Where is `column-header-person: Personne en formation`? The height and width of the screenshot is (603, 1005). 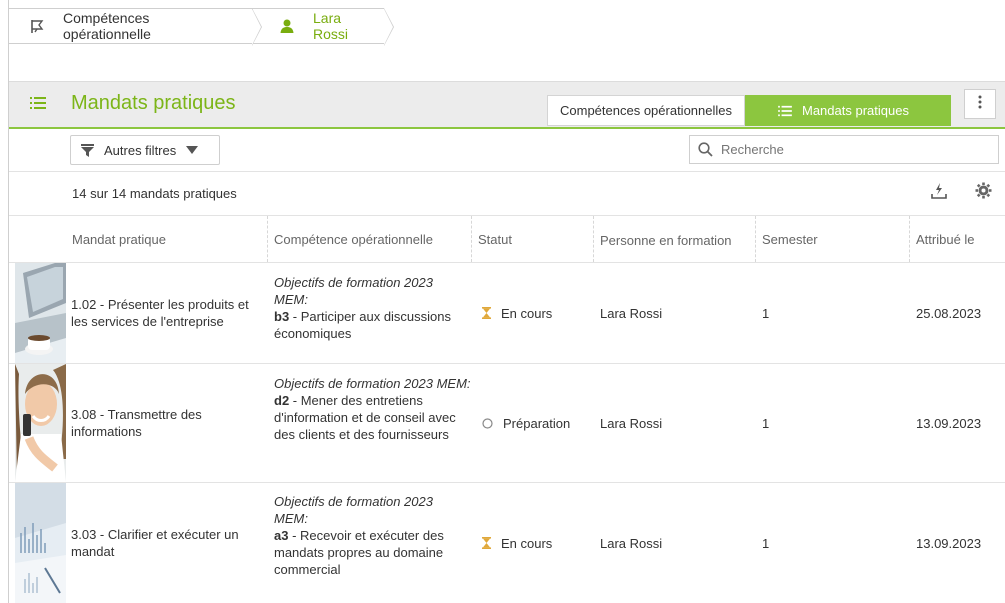 column-header-person: Personne en formation is located at coordinates (675, 239).